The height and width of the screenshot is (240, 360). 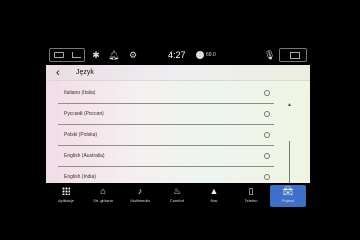 What do you see at coordinates (103, 191) in the screenshot?
I see `home-icon: ⌂` at bounding box center [103, 191].